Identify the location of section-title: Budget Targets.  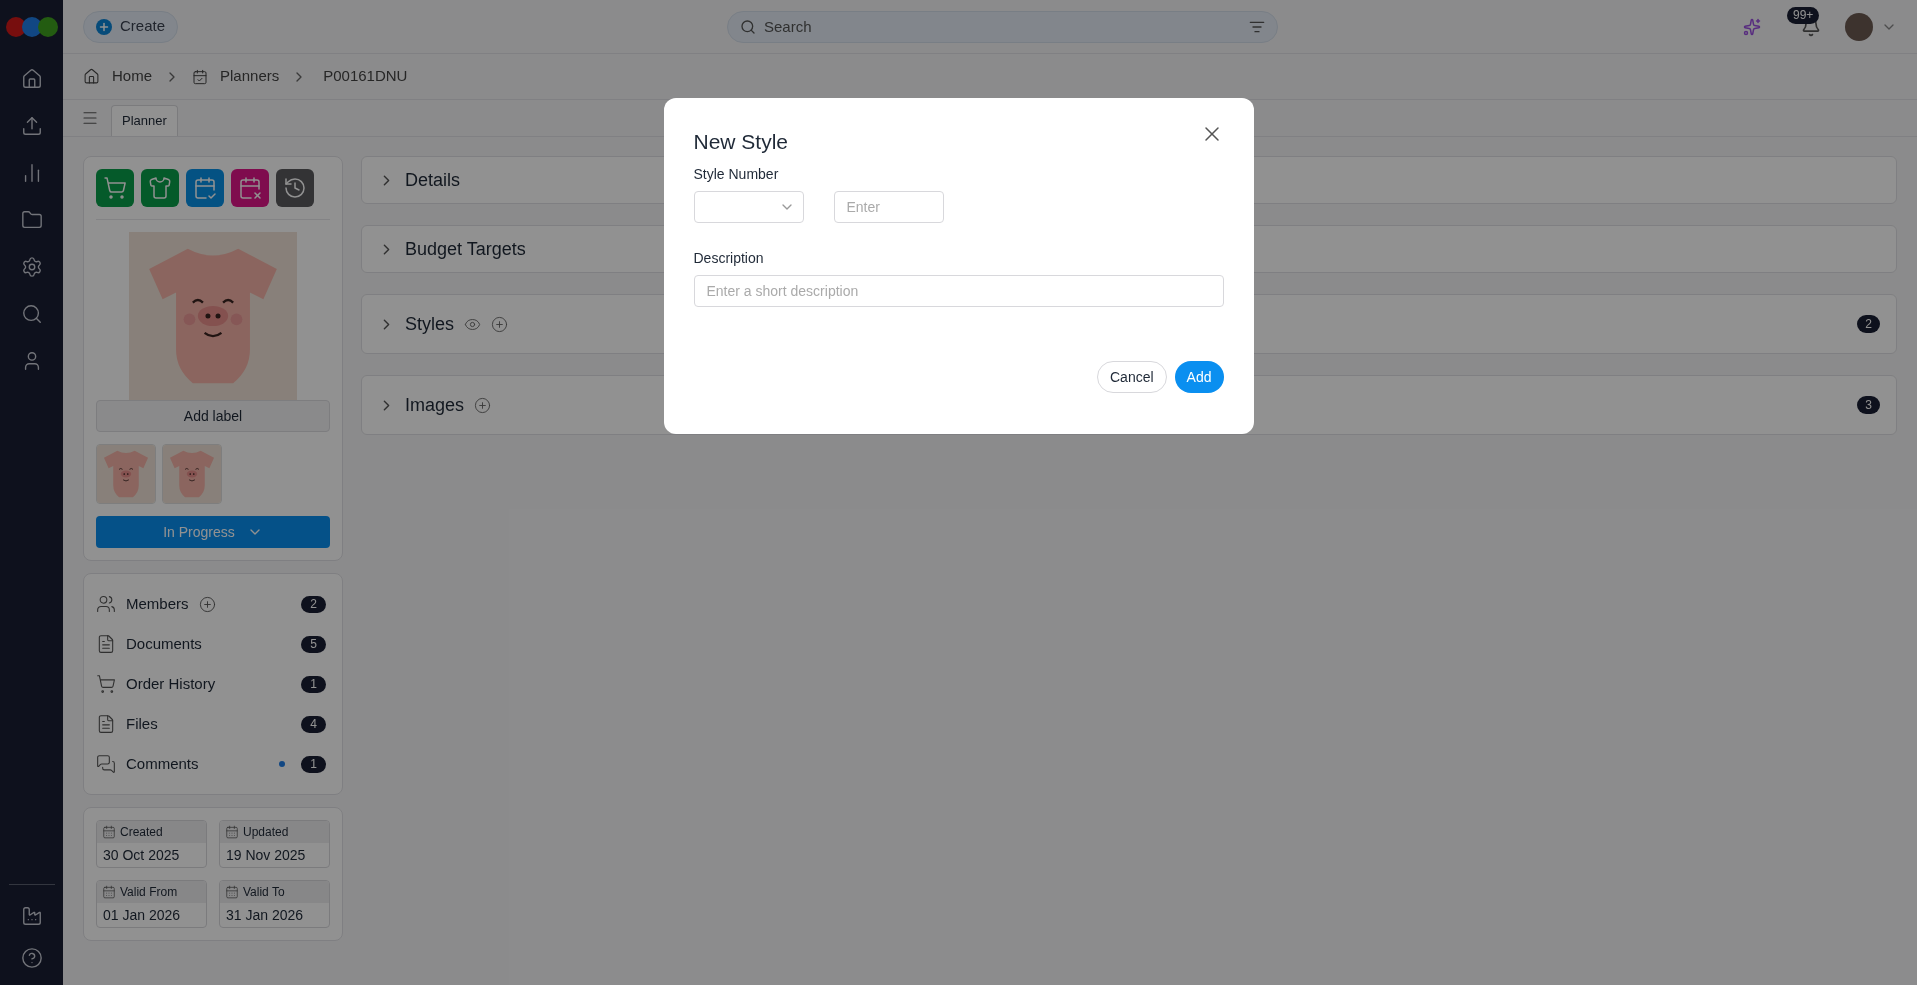
(465, 249).